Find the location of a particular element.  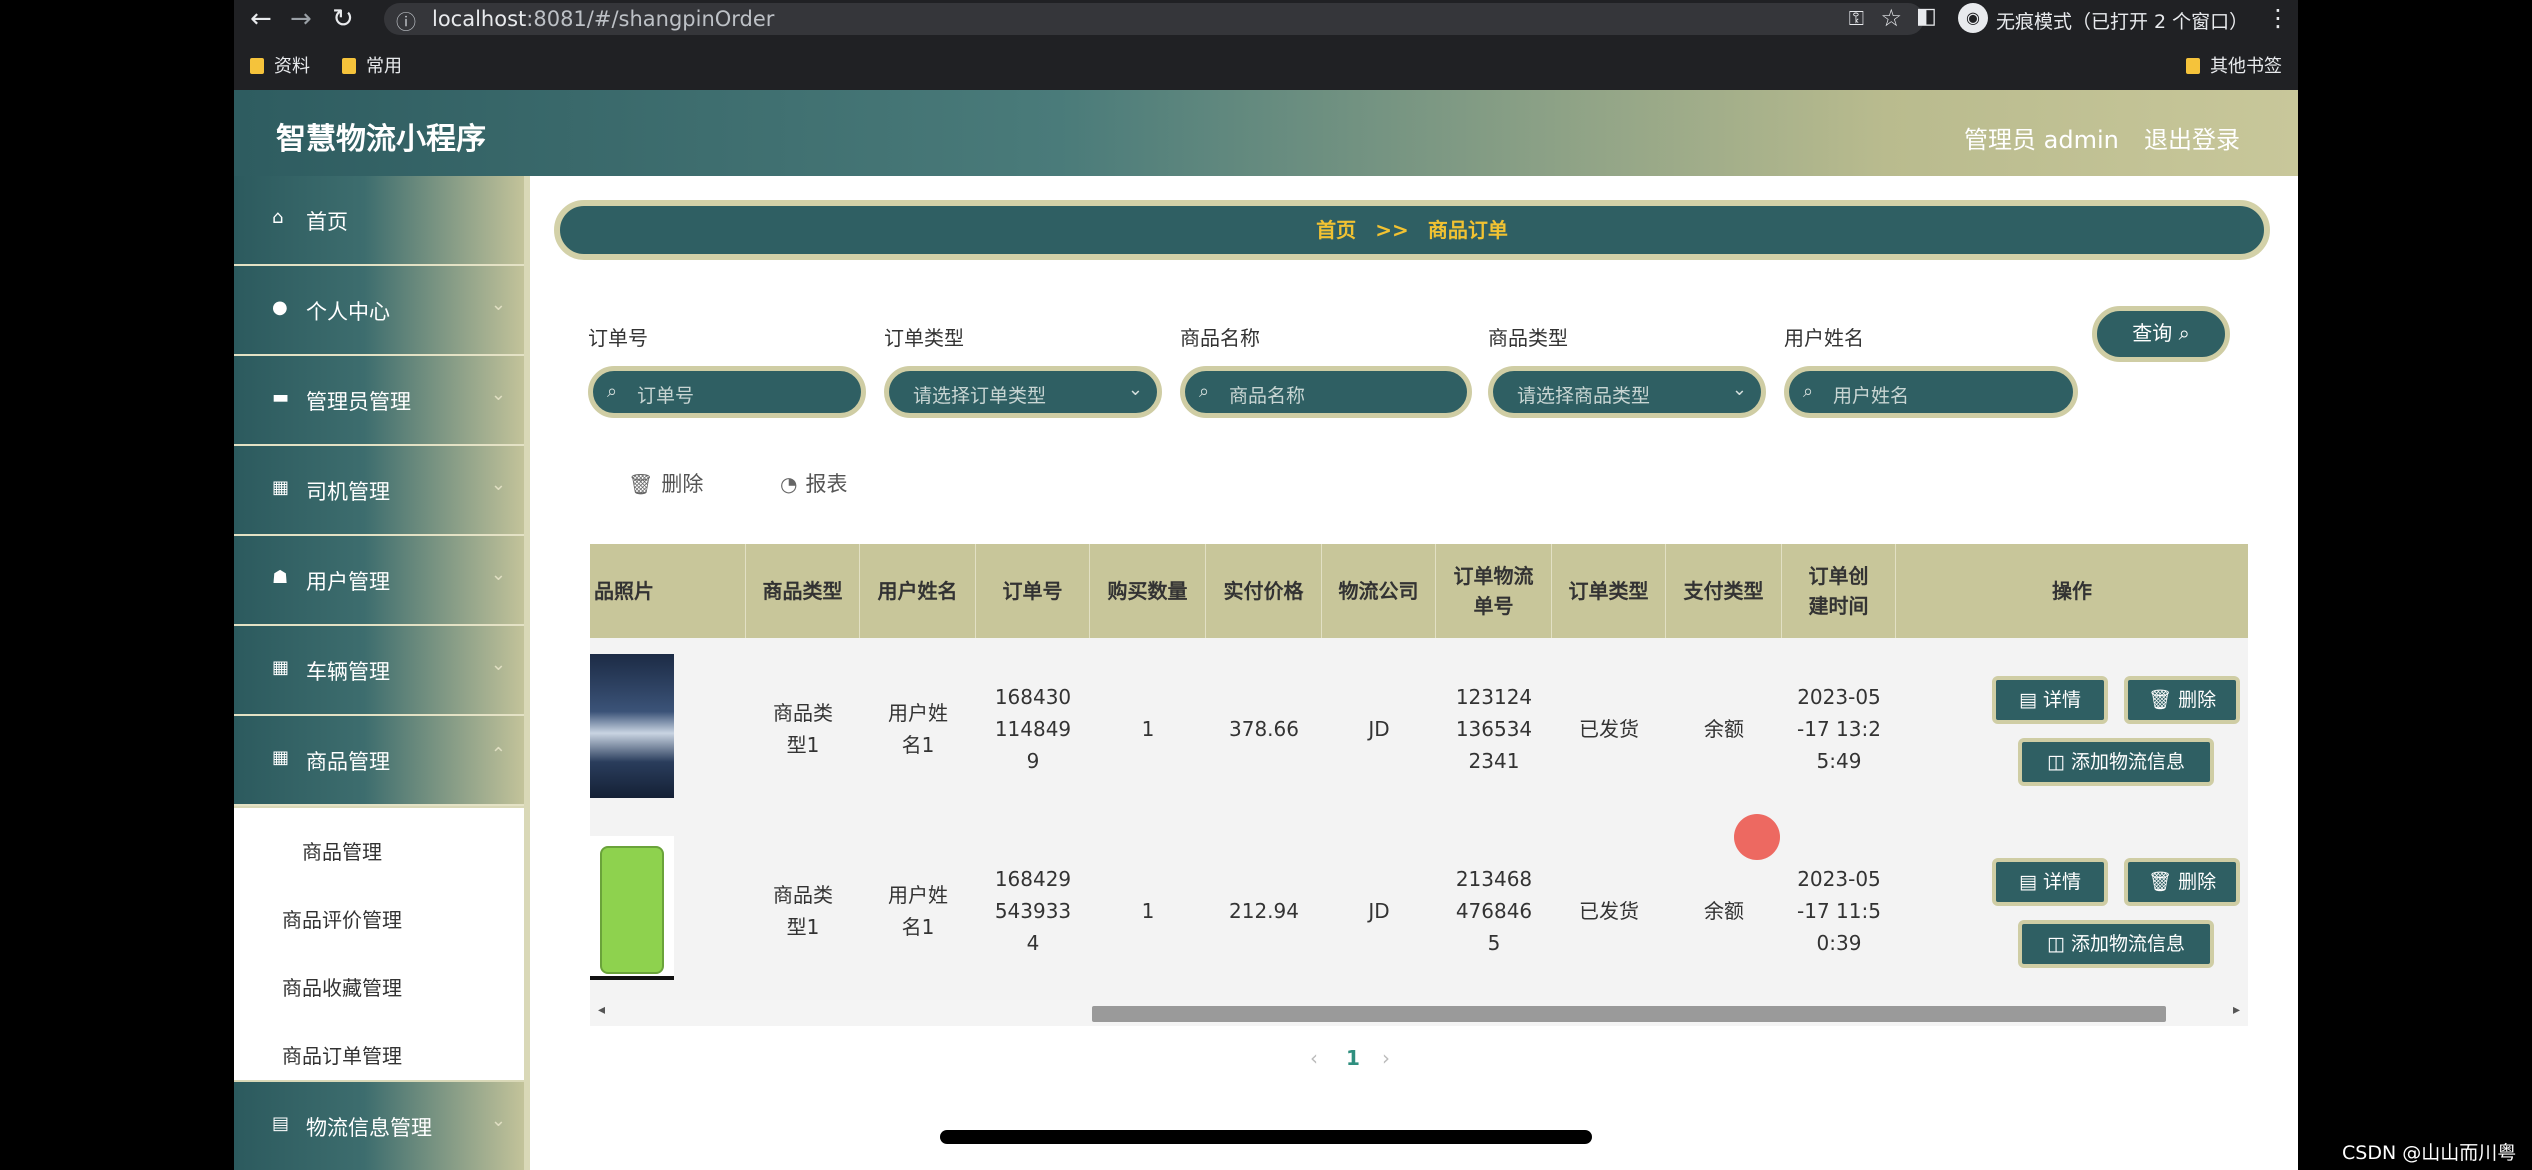

col-created: 订单创建时间 is located at coordinates (1839, 591).